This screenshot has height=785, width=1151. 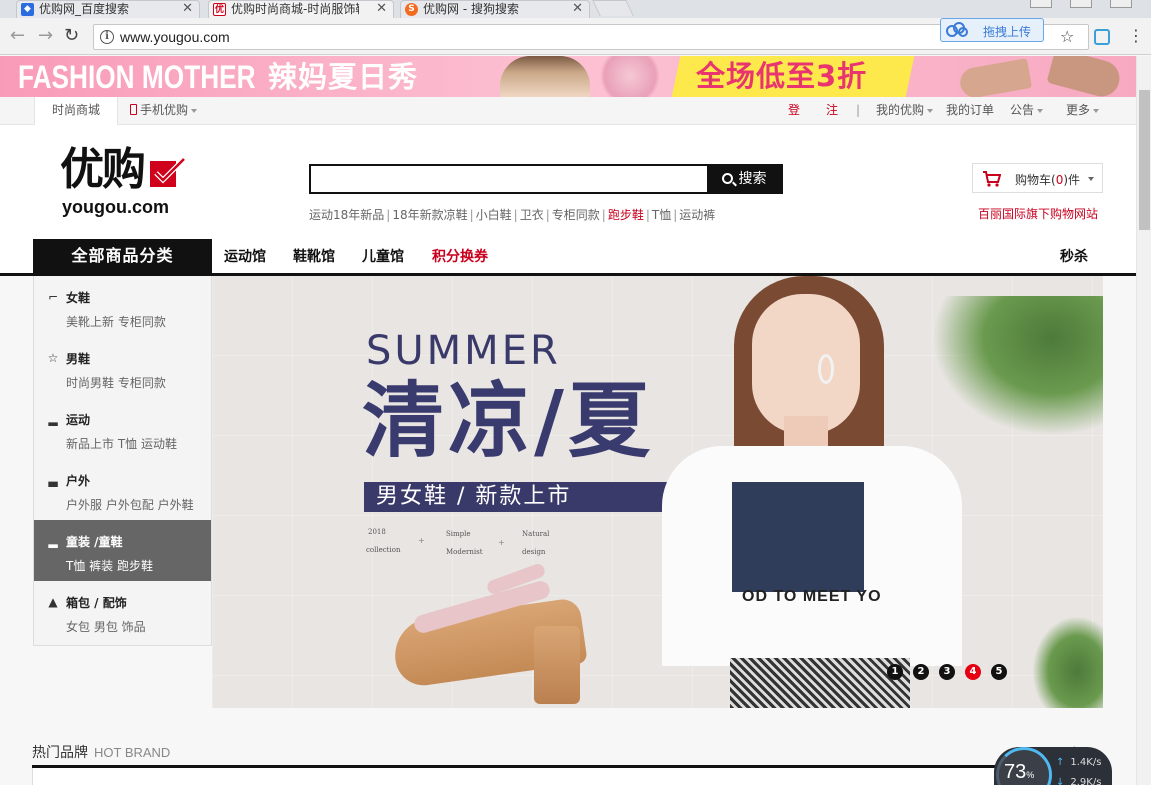 What do you see at coordinates (895, 672) in the screenshot?
I see `carousel-dot: 1` at bounding box center [895, 672].